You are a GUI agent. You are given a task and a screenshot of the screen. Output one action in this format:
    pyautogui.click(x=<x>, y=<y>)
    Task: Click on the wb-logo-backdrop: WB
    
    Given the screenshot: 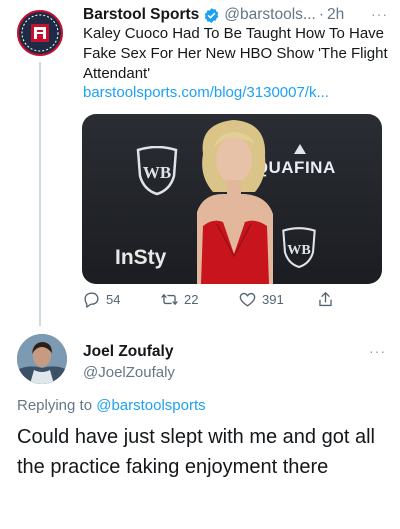 What is the action you would take?
    pyautogui.click(x=157, y=171)
    